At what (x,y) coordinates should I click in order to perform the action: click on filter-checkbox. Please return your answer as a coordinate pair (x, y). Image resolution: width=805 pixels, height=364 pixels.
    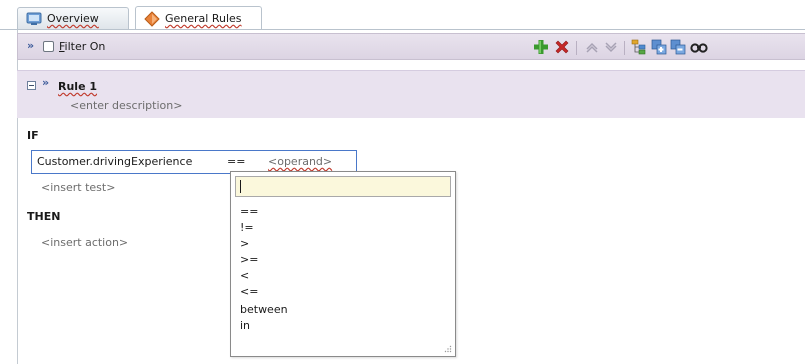
    Looking at the image, I should click on (48, 46).